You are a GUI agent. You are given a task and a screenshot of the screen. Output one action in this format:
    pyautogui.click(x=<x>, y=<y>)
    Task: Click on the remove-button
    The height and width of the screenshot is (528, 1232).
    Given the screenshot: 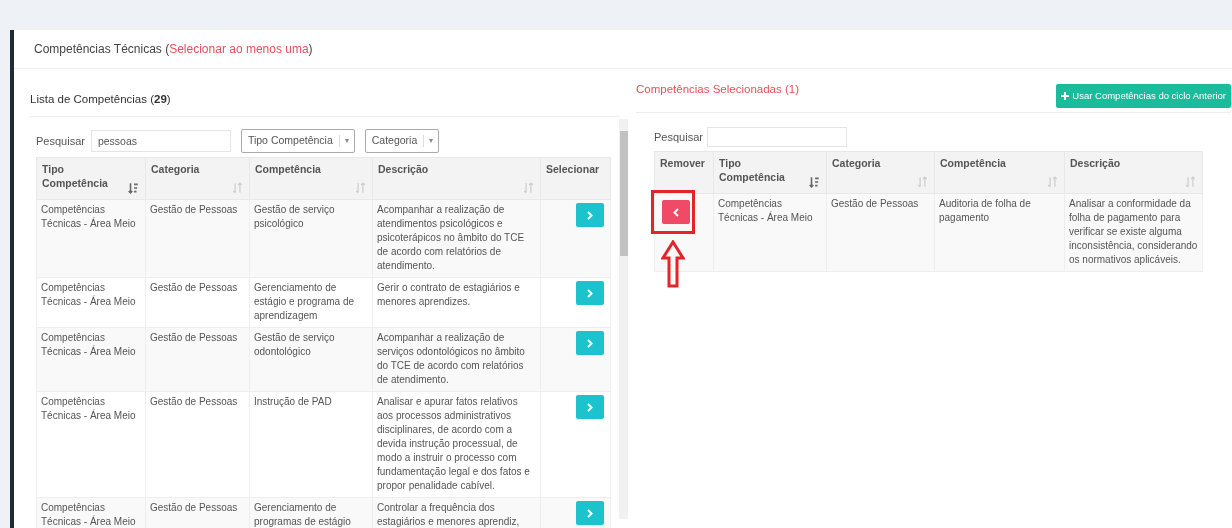 What is the action you would take?
    pyautogui.click(x=676, y=212)
    